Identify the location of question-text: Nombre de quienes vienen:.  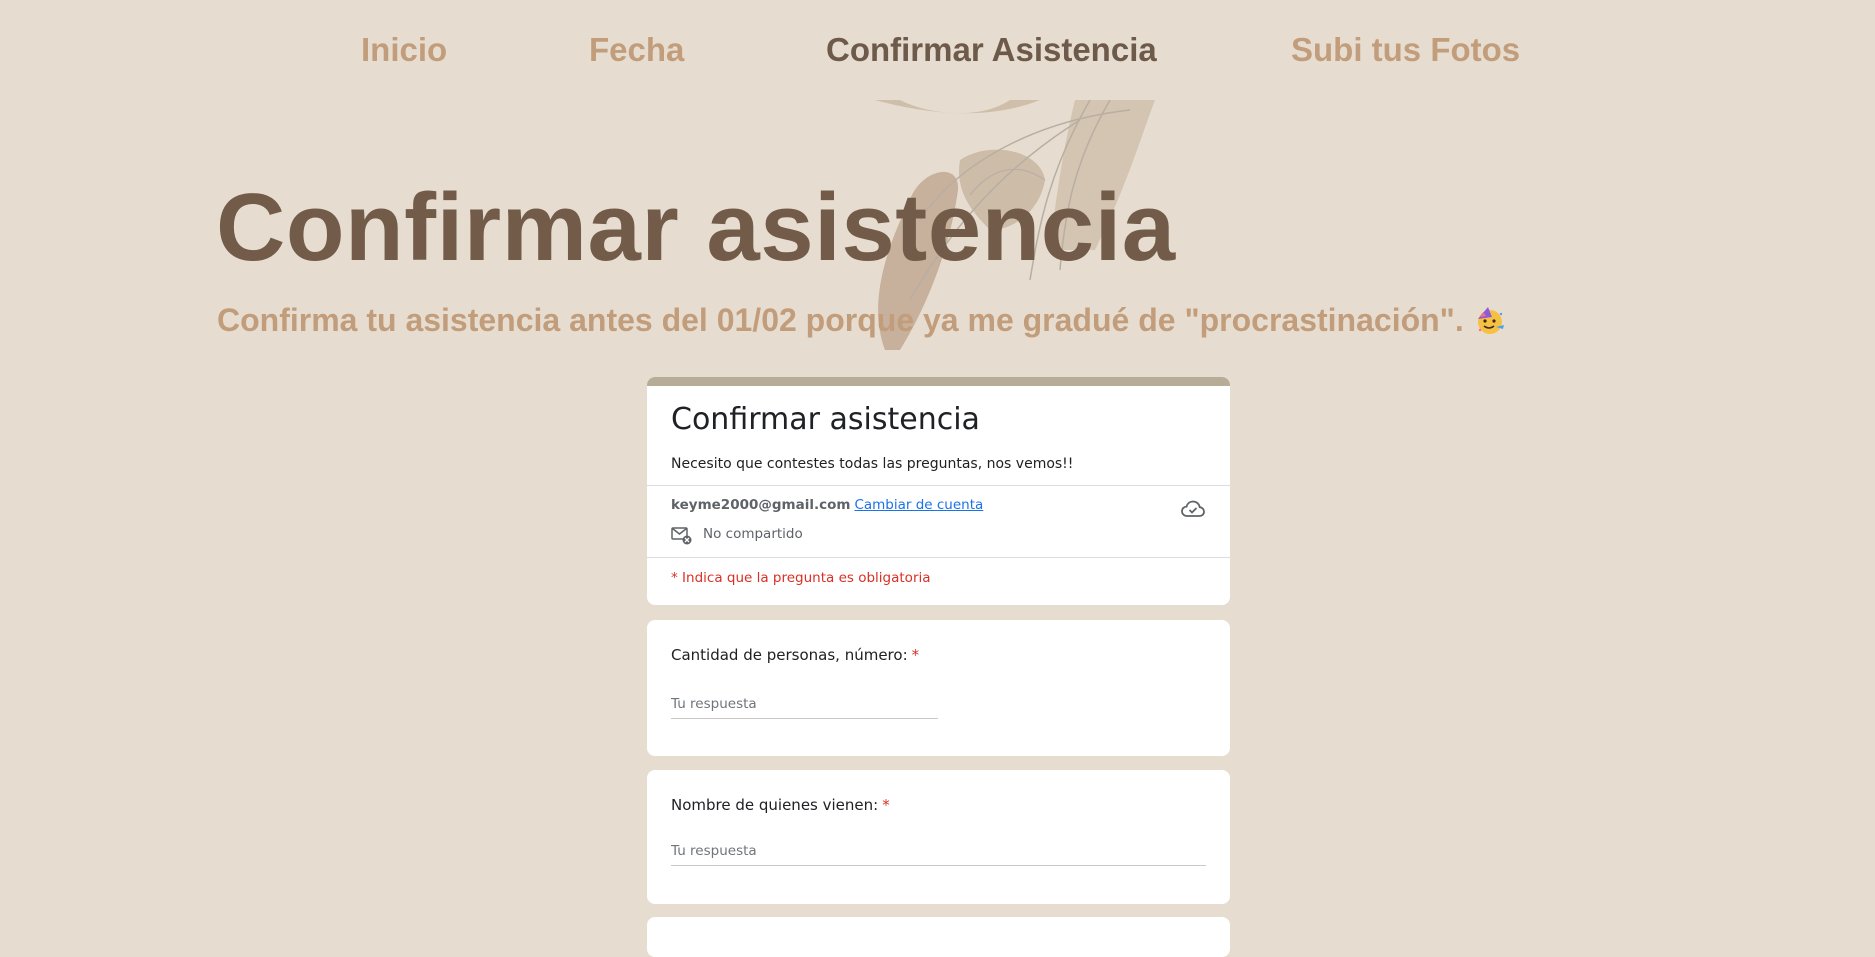
(775, 805).